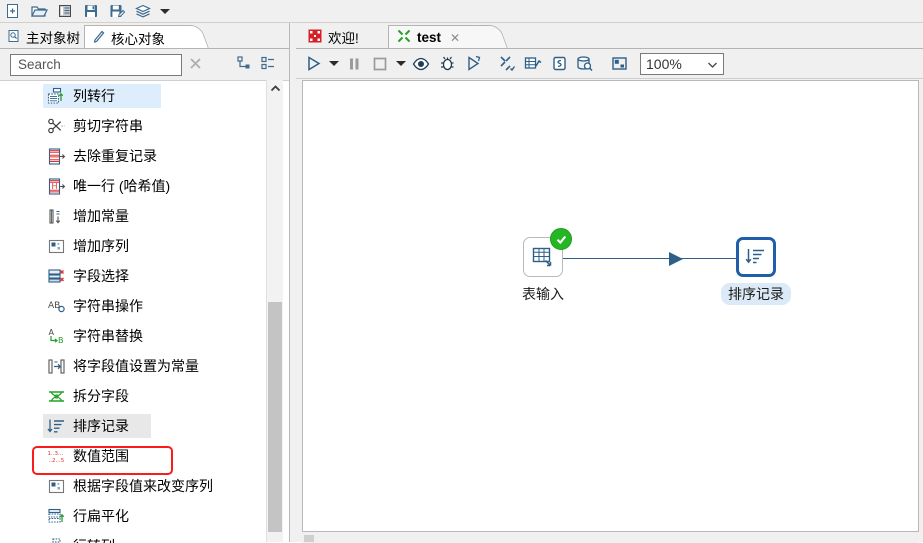  Describe the element at coordinates (380, 64) in the screenshot. I see `stop-button` at that location.